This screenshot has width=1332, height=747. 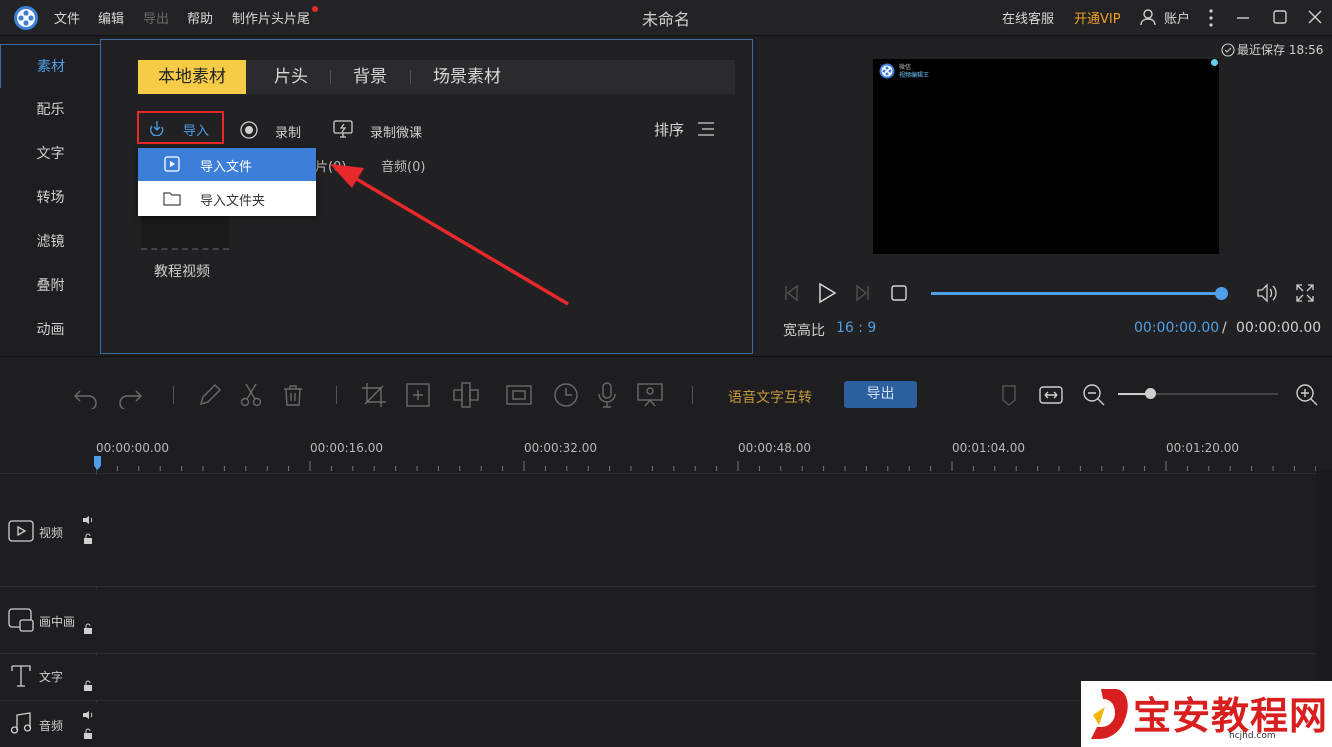 What do you see at coordinates (227, 198) in the screenshot?
I see `menu-item-import-folder: 导入文件夹` at bounding box center [227, 198].